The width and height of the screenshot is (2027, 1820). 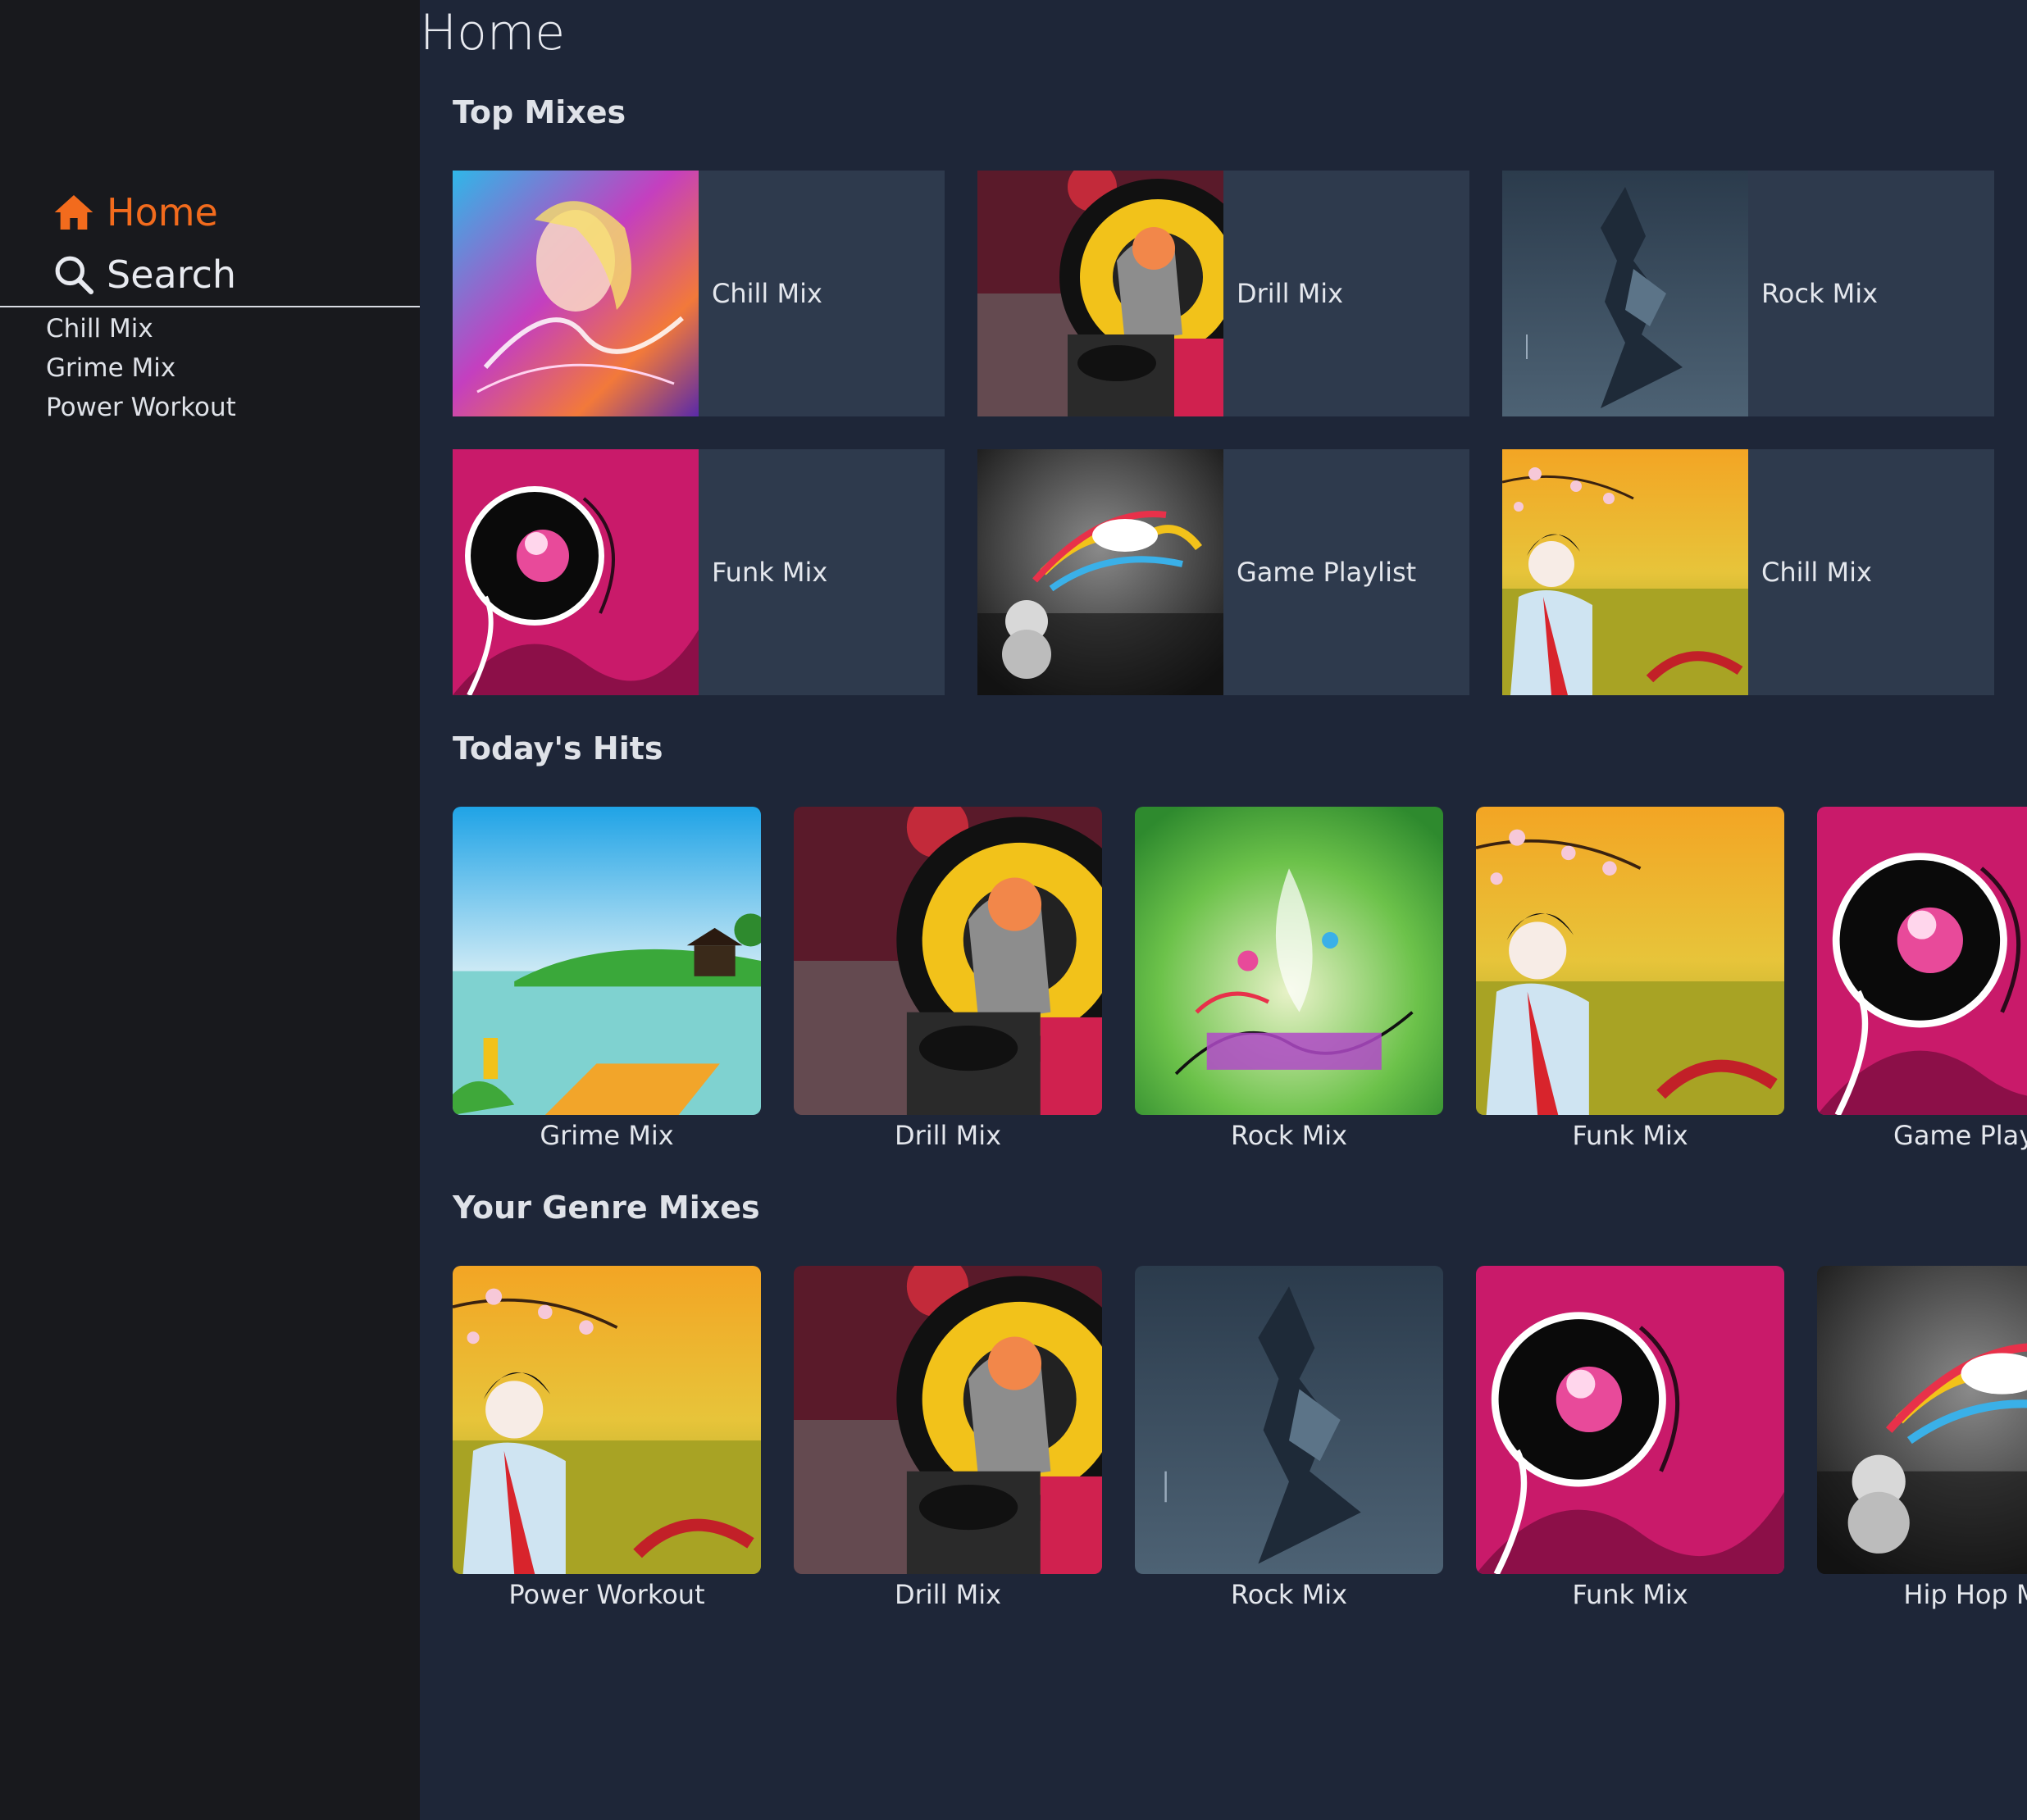 I want to click on sidebar-divider, so click(x=210, y=306).